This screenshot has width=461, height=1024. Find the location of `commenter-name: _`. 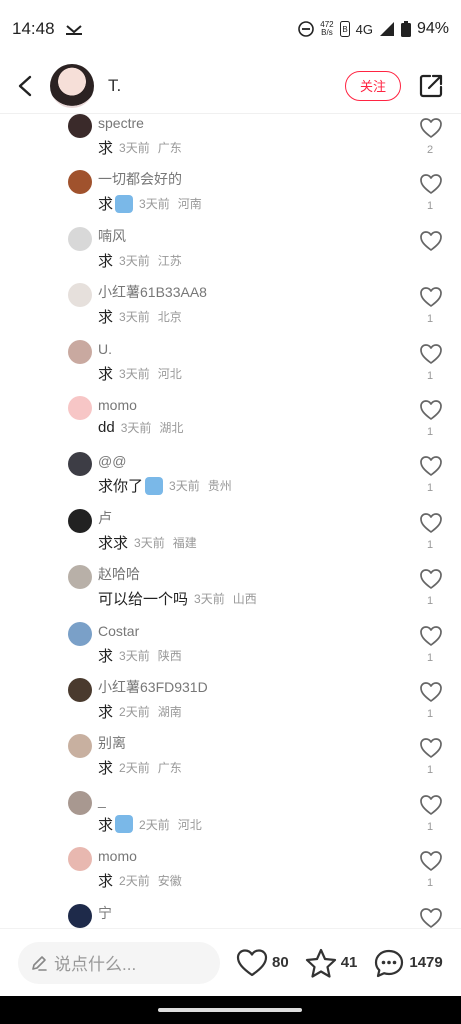

commenter-name: _ is located at coordinates (102, 800).